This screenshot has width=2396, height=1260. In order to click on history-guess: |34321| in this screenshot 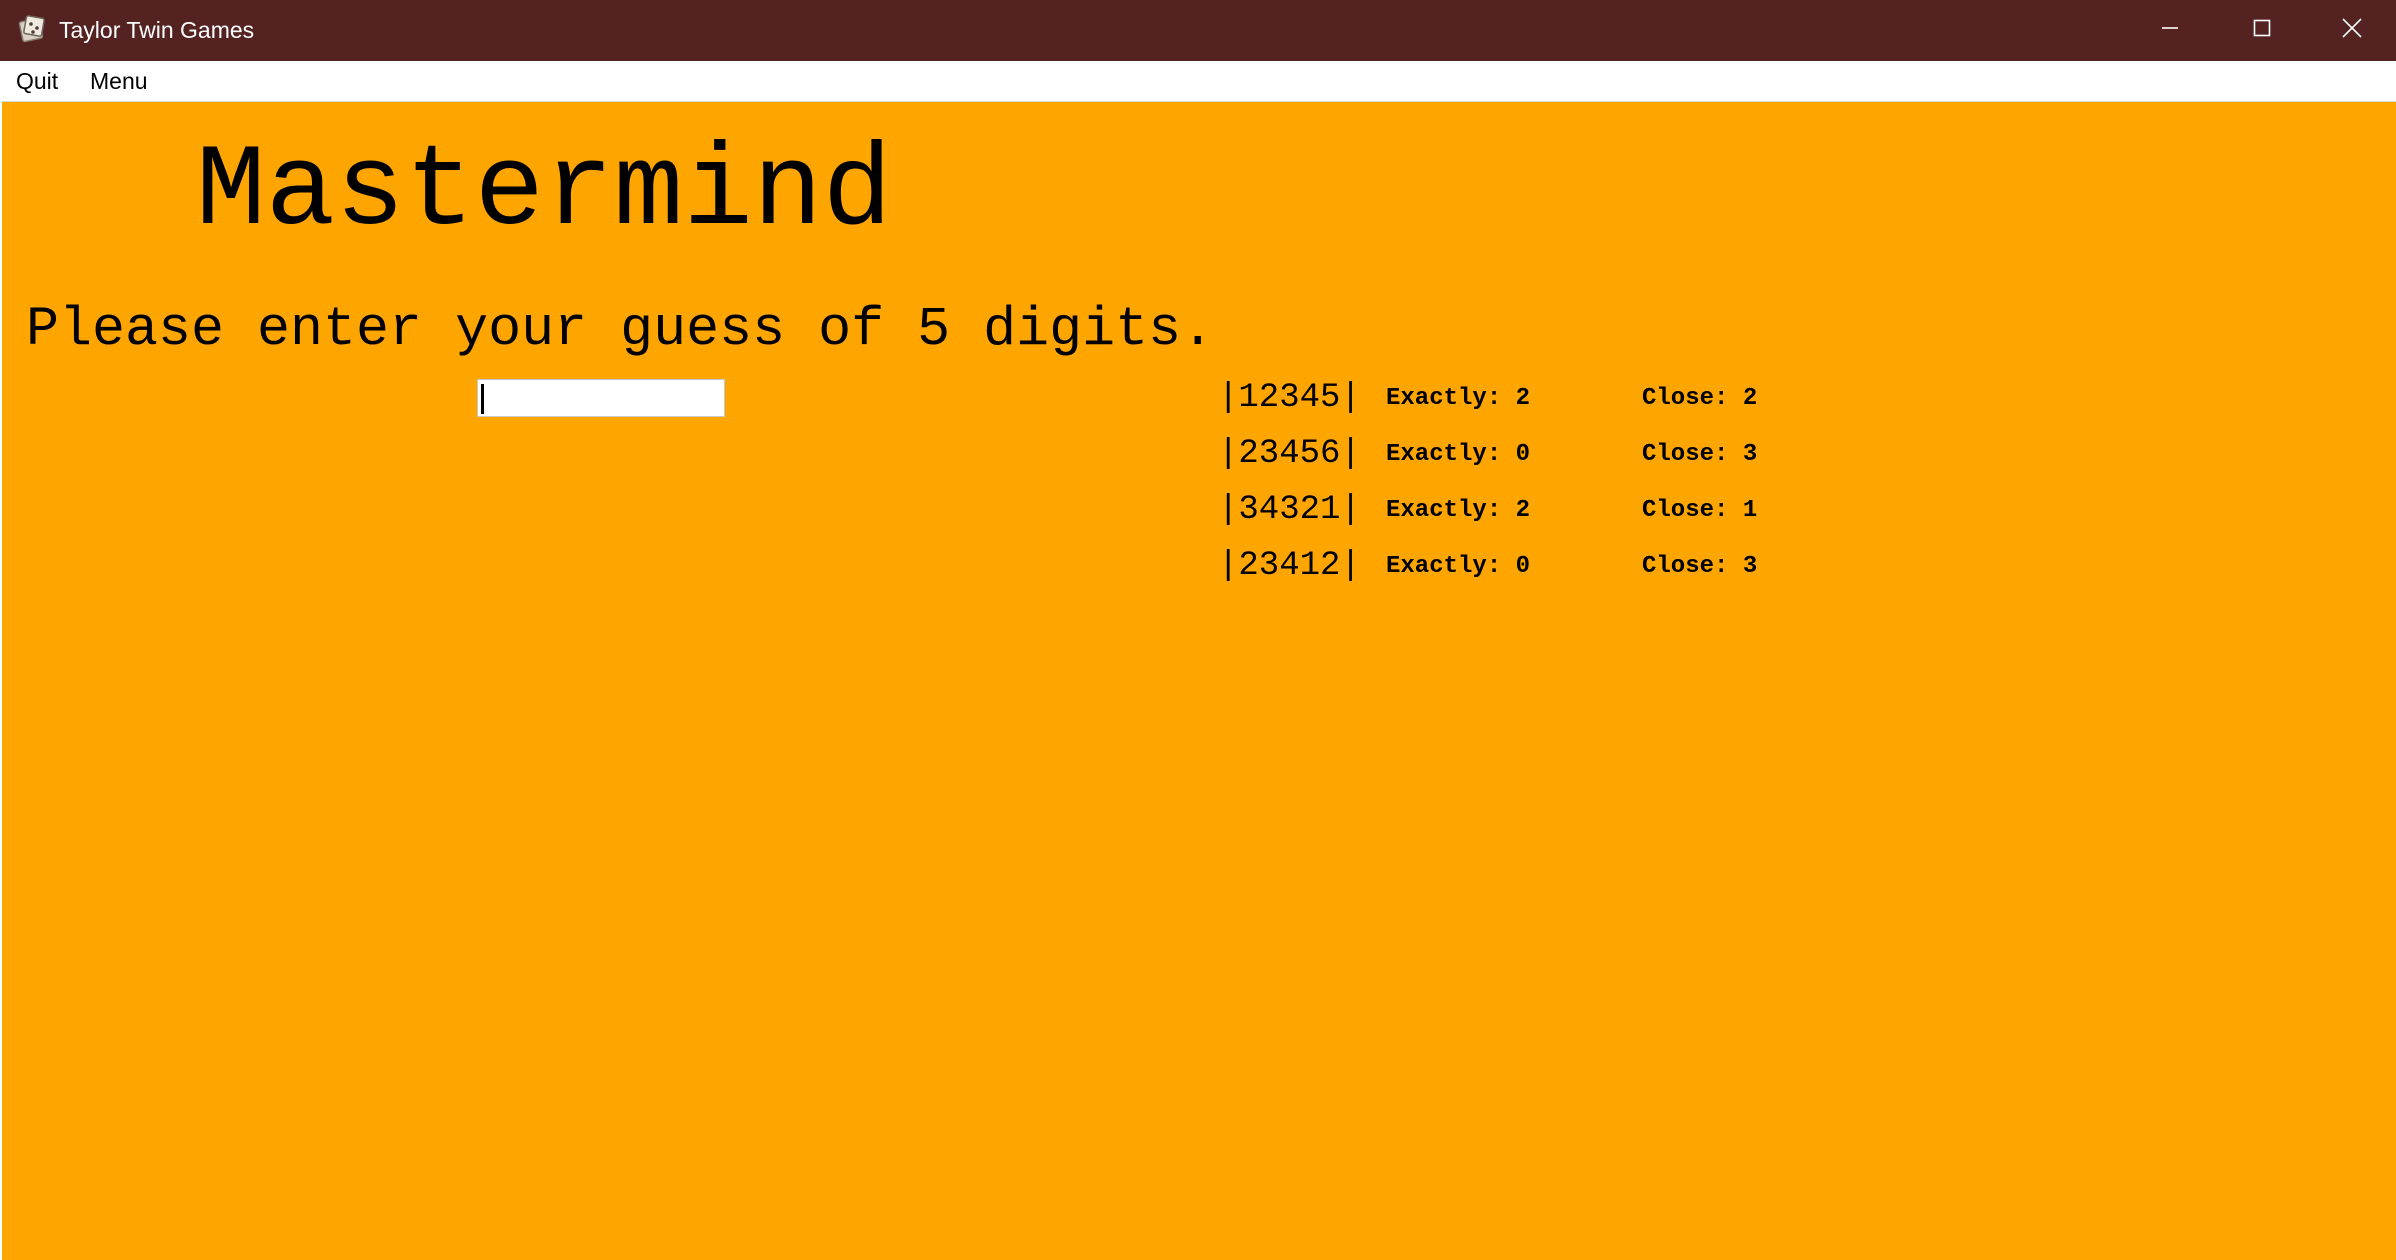, I will do `click(1289, 510)`.